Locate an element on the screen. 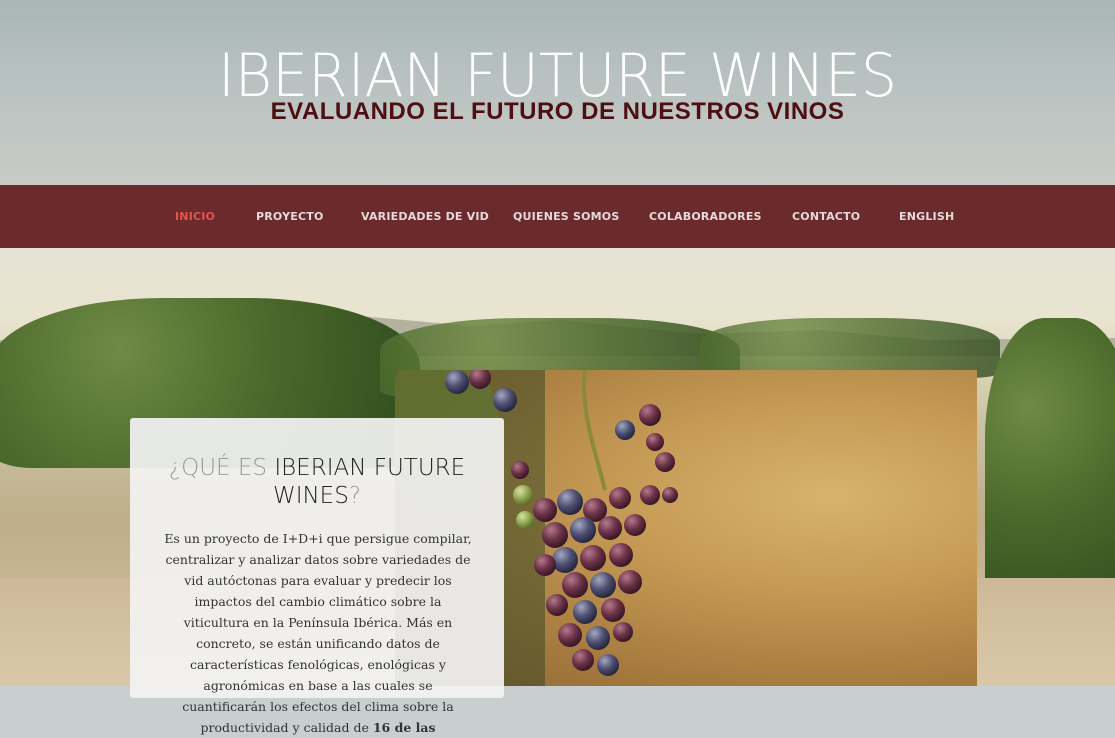 The image size is (1115, 738). intro-title: ¿QUÉ ES IBERIAN FUTURE WINES? is located at coordinates (317, 482).